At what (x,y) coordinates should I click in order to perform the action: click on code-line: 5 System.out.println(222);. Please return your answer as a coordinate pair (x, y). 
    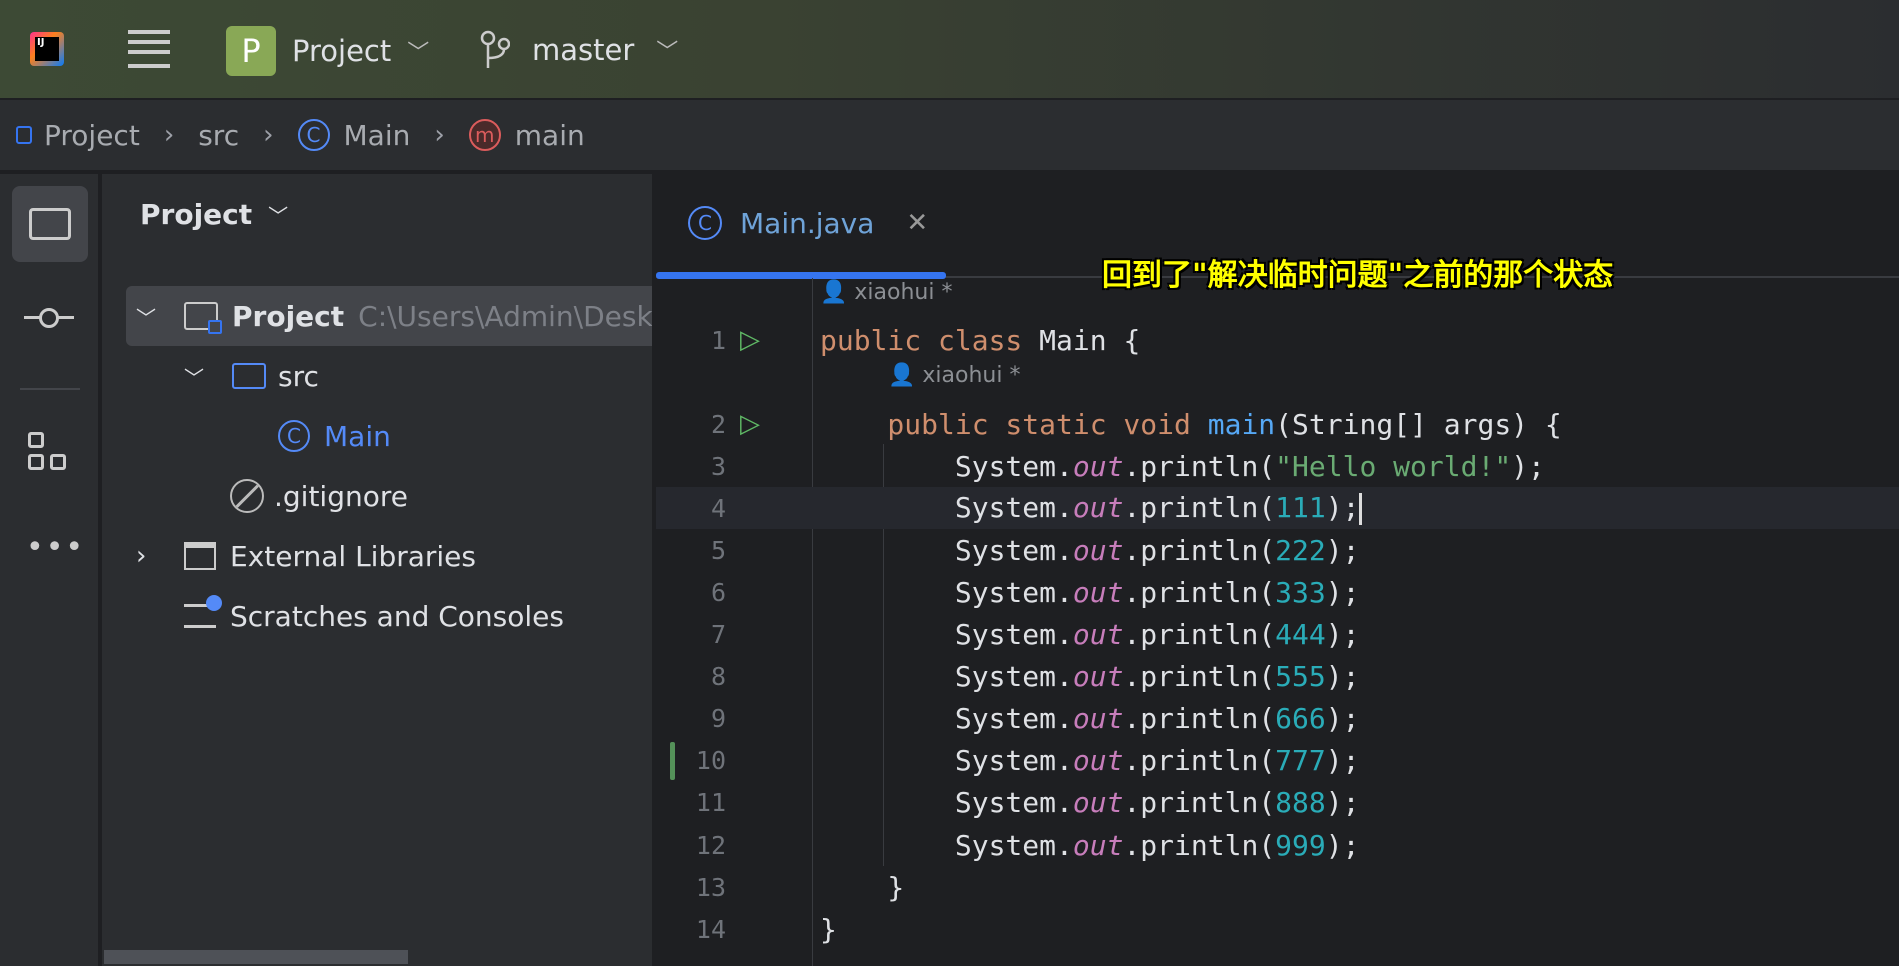
    Looking at the image, I should click on (1277, 550).